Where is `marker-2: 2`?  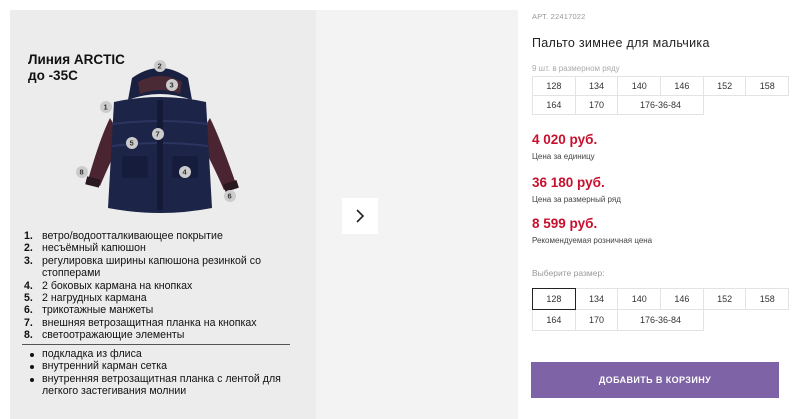 marker-2: 2 is located at coordinates (160, 66).